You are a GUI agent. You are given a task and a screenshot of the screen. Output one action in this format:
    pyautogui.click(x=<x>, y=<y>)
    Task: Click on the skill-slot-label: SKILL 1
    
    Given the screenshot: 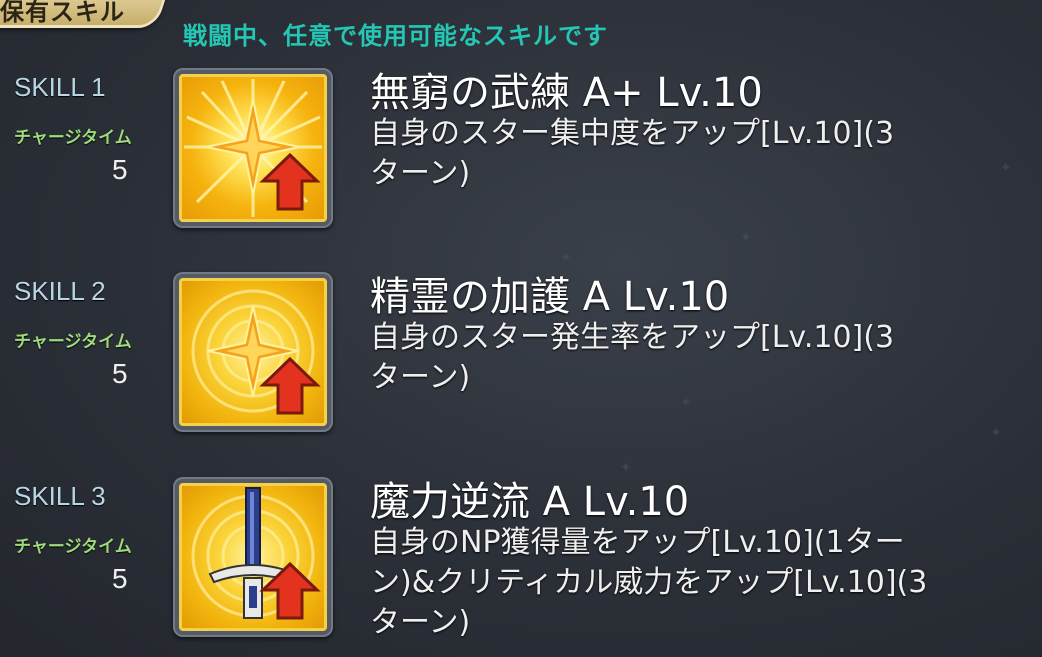 What is the action you would take?
    pyautogui.click(x=60, y=87)
    